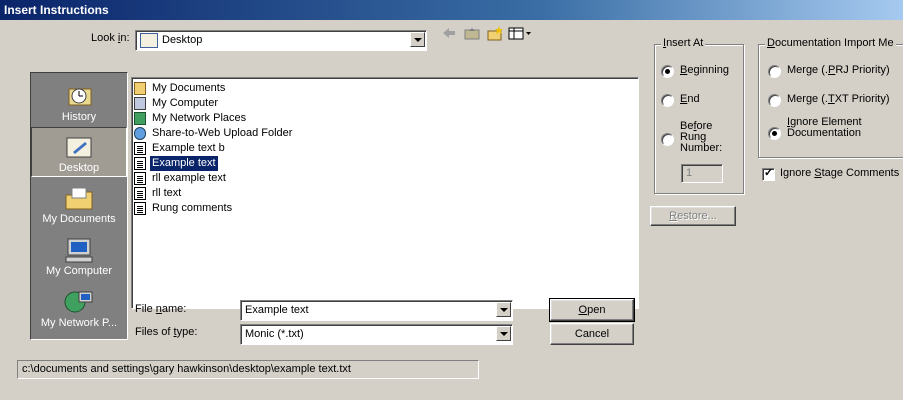  What do you see at coordinates (376, 334) in the screenshot?
I see `file-type-combo: Monic (*.txt)` at bounding box center [376, 334].